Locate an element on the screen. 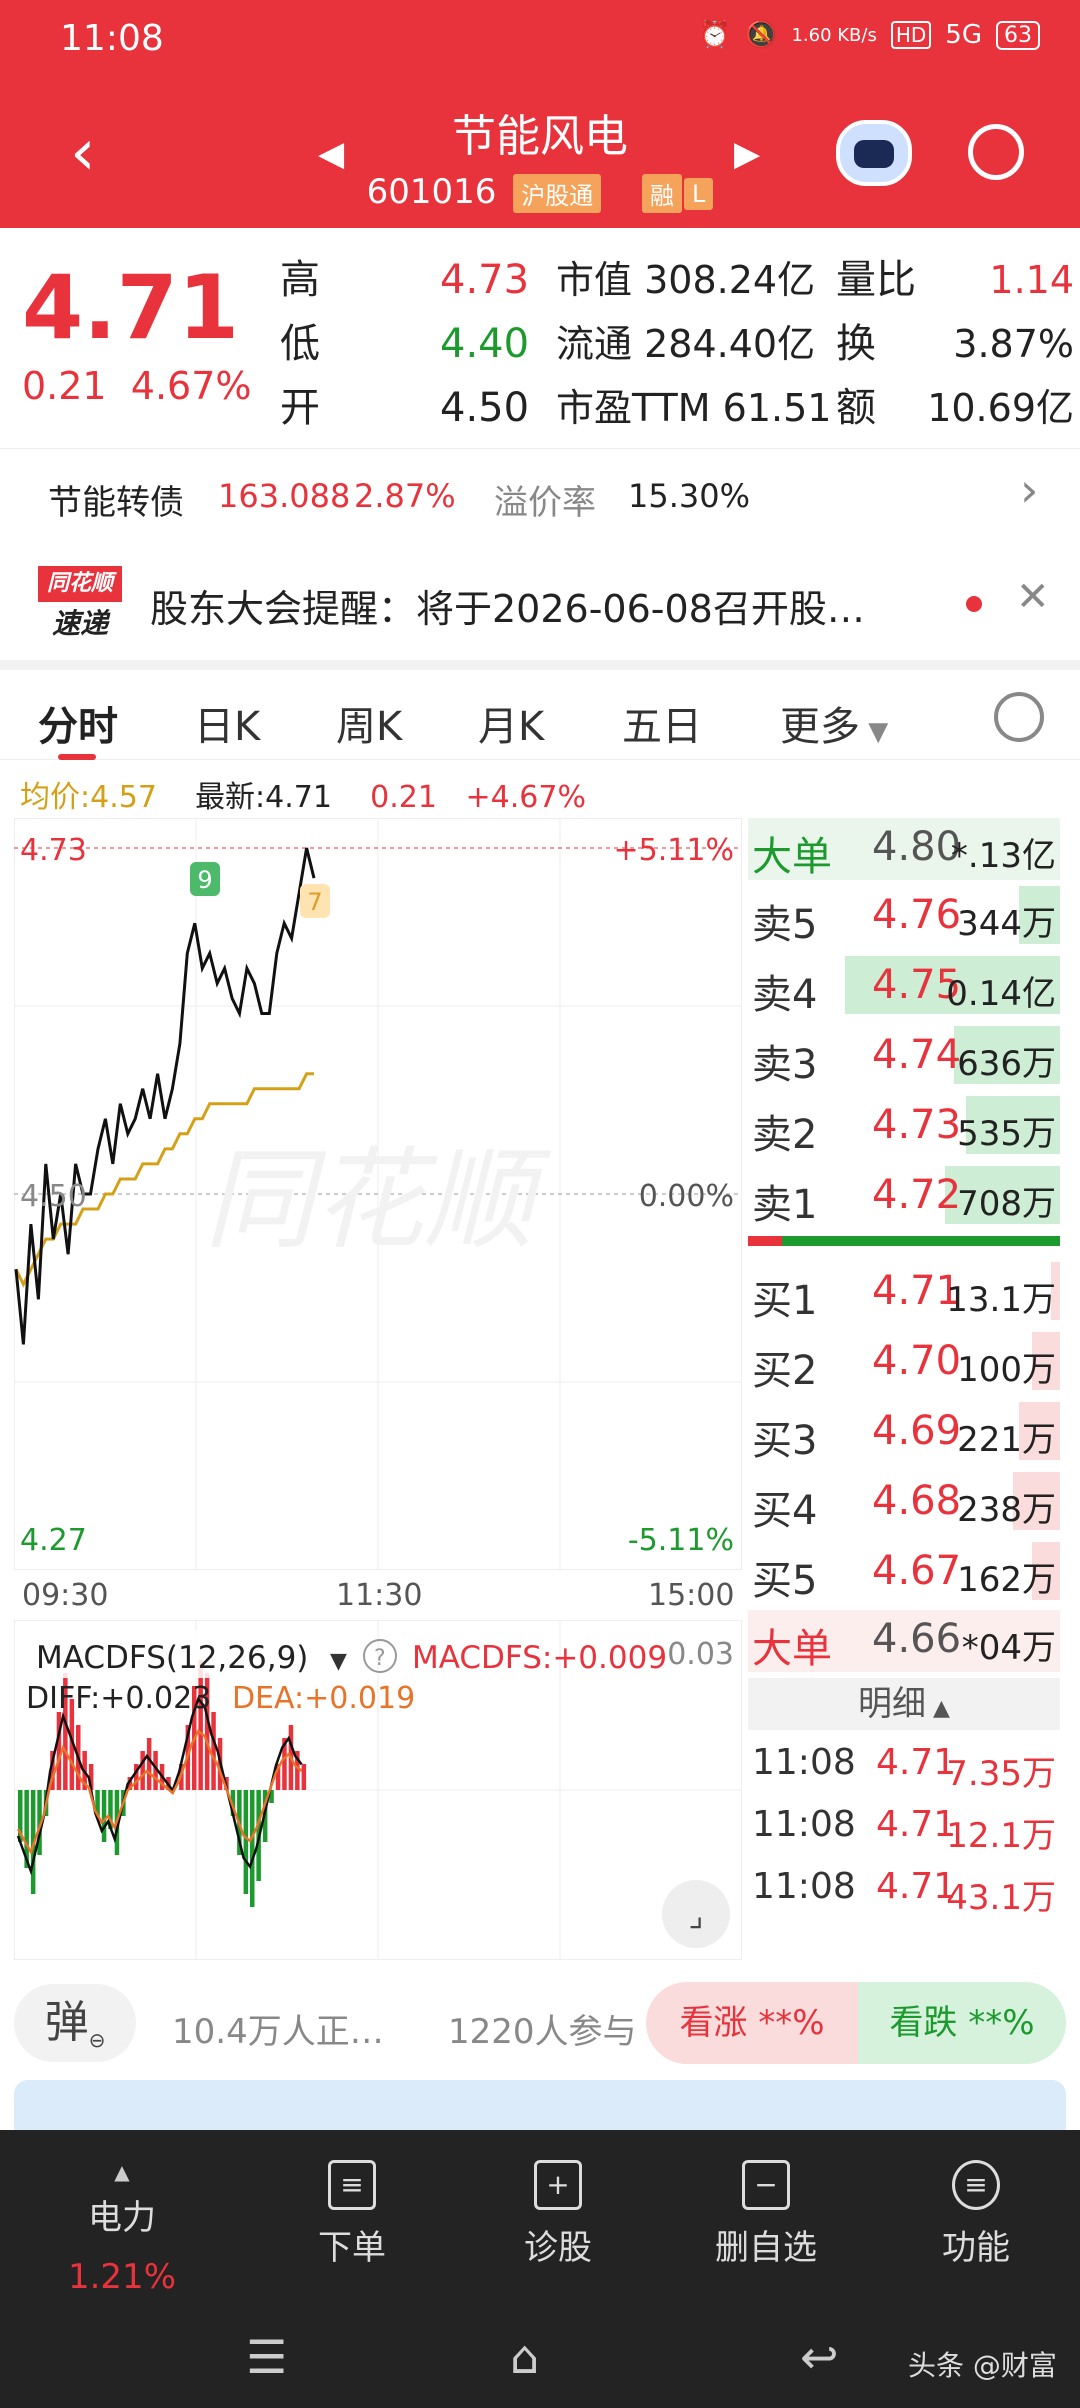 This screenshot has width=1080, height=2408. bid-vol: 221万 is located at coordinates (1006, 1440).